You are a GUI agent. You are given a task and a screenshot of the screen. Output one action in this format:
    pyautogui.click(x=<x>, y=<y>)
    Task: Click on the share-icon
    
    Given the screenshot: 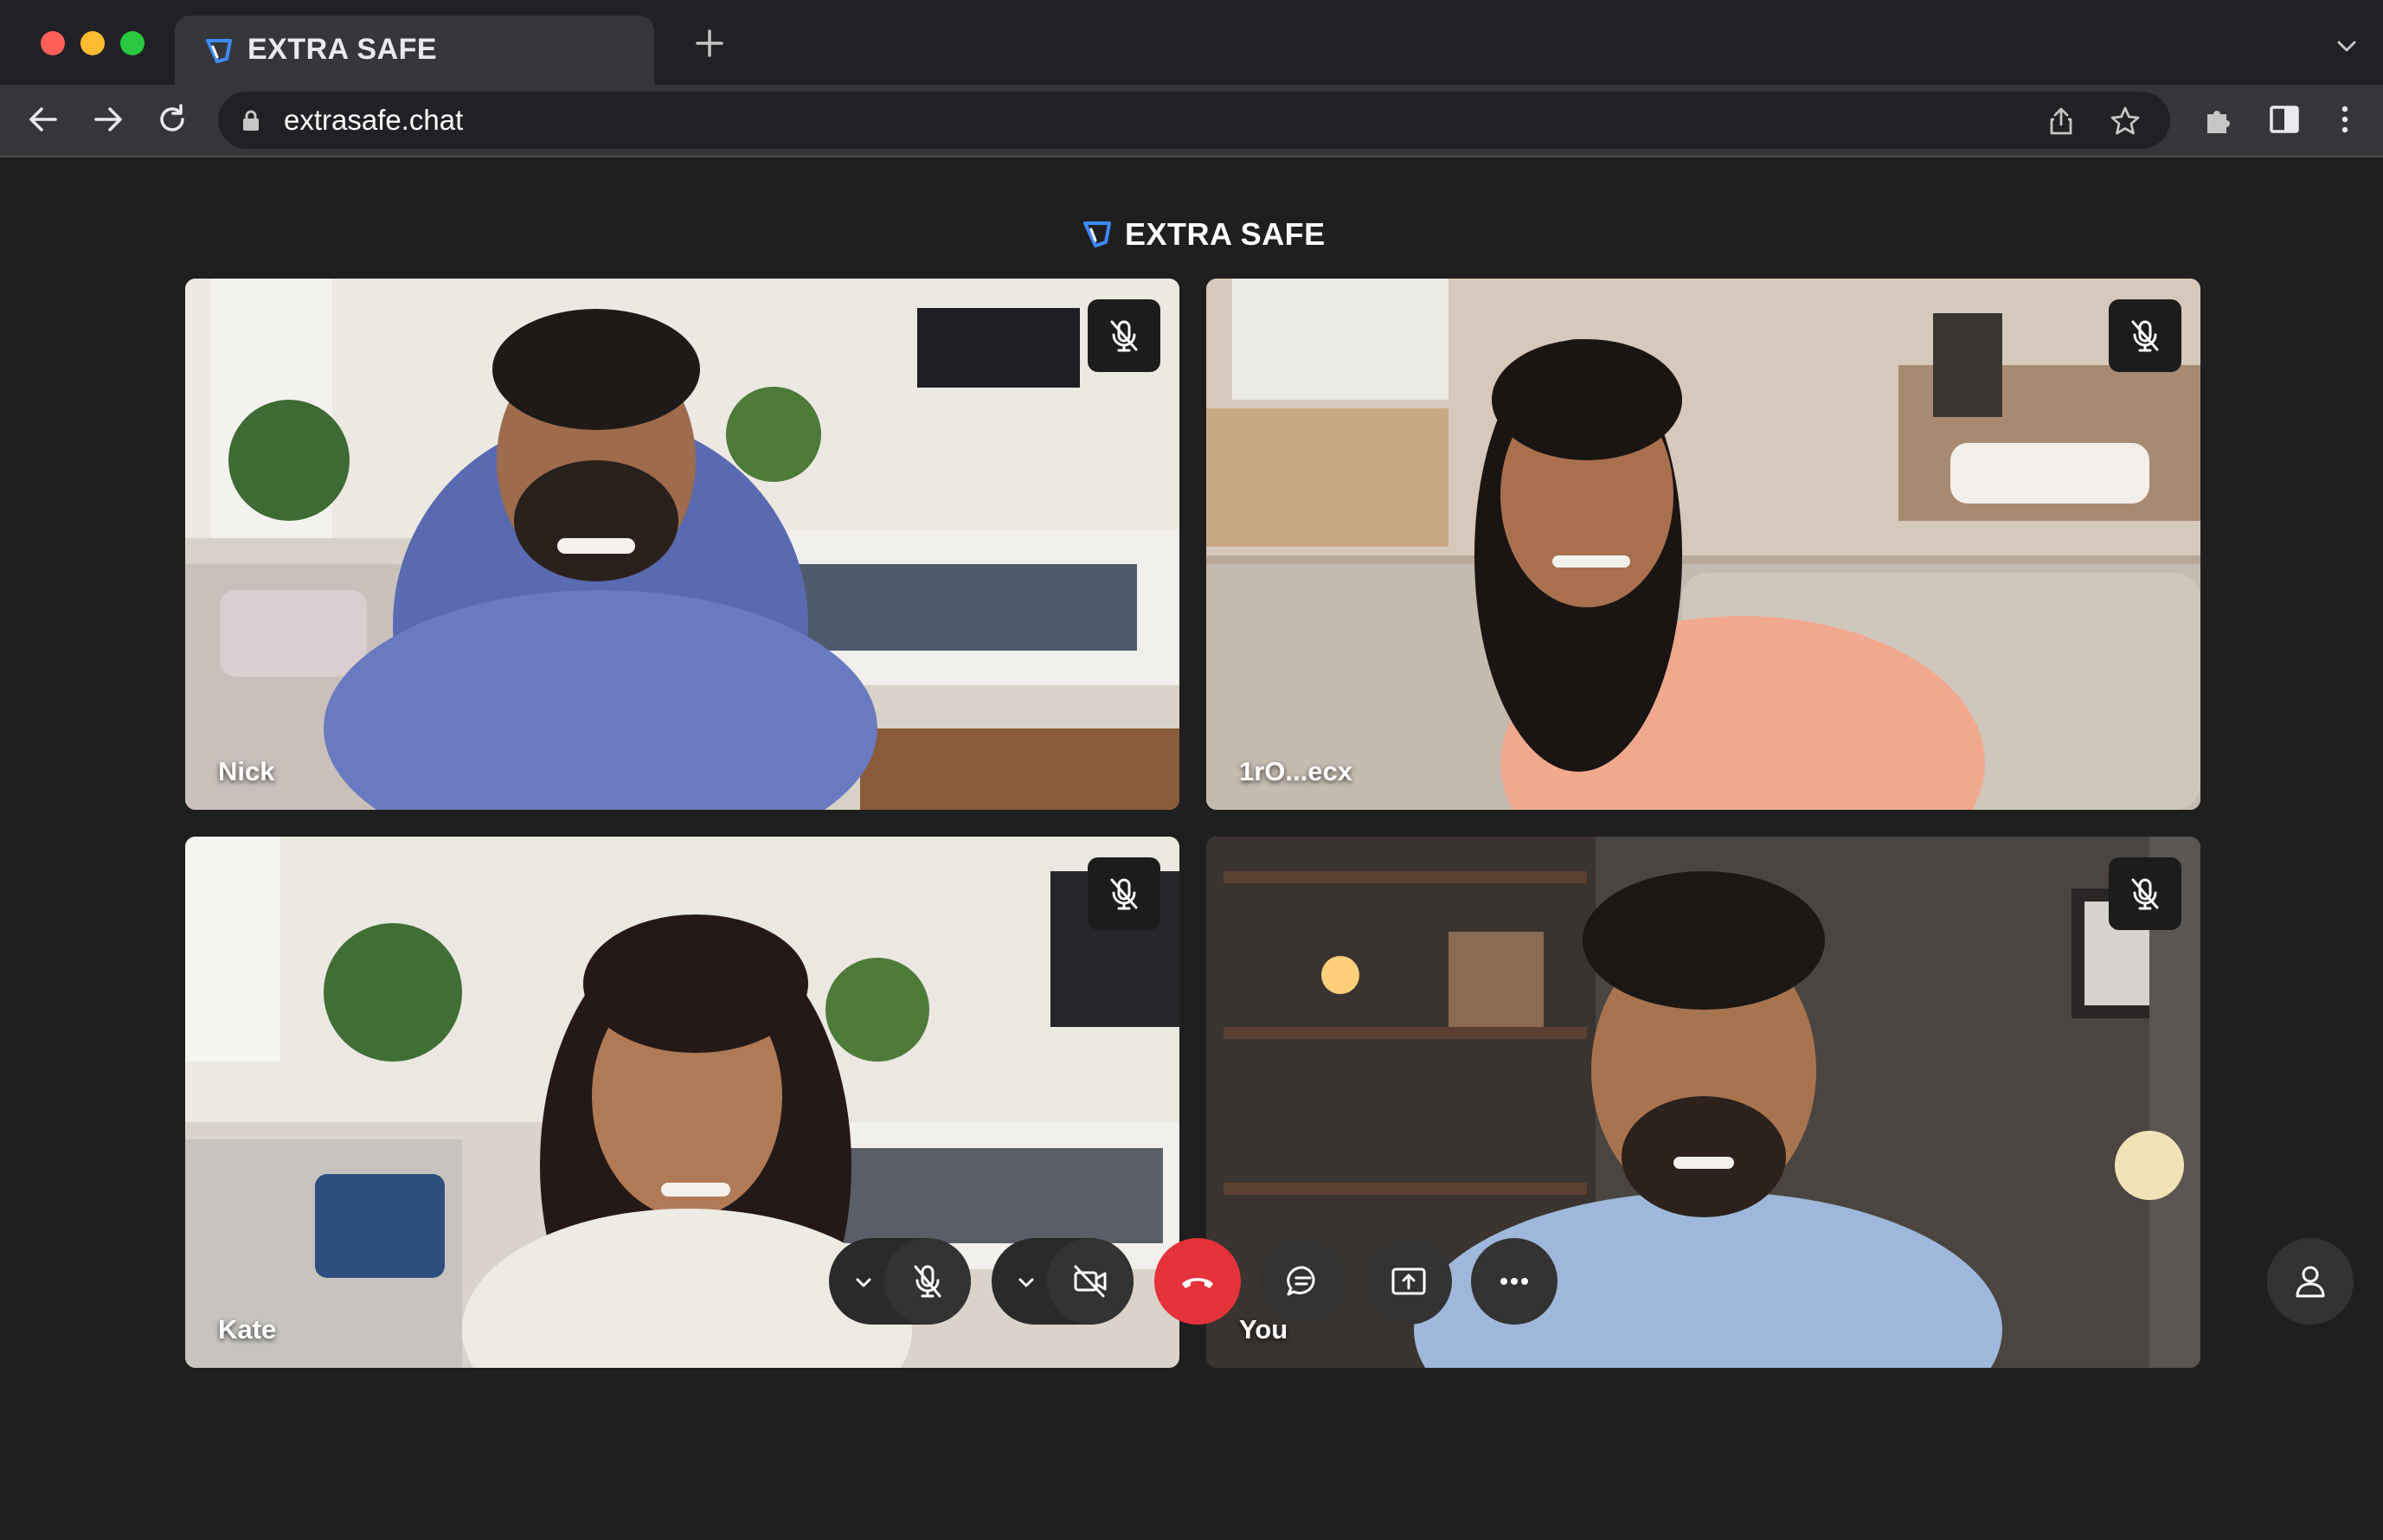 What is the action you would take?
    pyautogui.click(x=2061, y=121)
    